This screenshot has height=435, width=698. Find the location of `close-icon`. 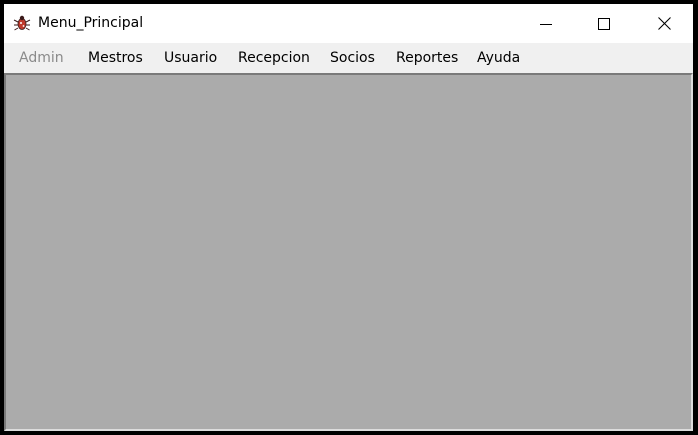

close-icon is located at coordinates (664, 23).